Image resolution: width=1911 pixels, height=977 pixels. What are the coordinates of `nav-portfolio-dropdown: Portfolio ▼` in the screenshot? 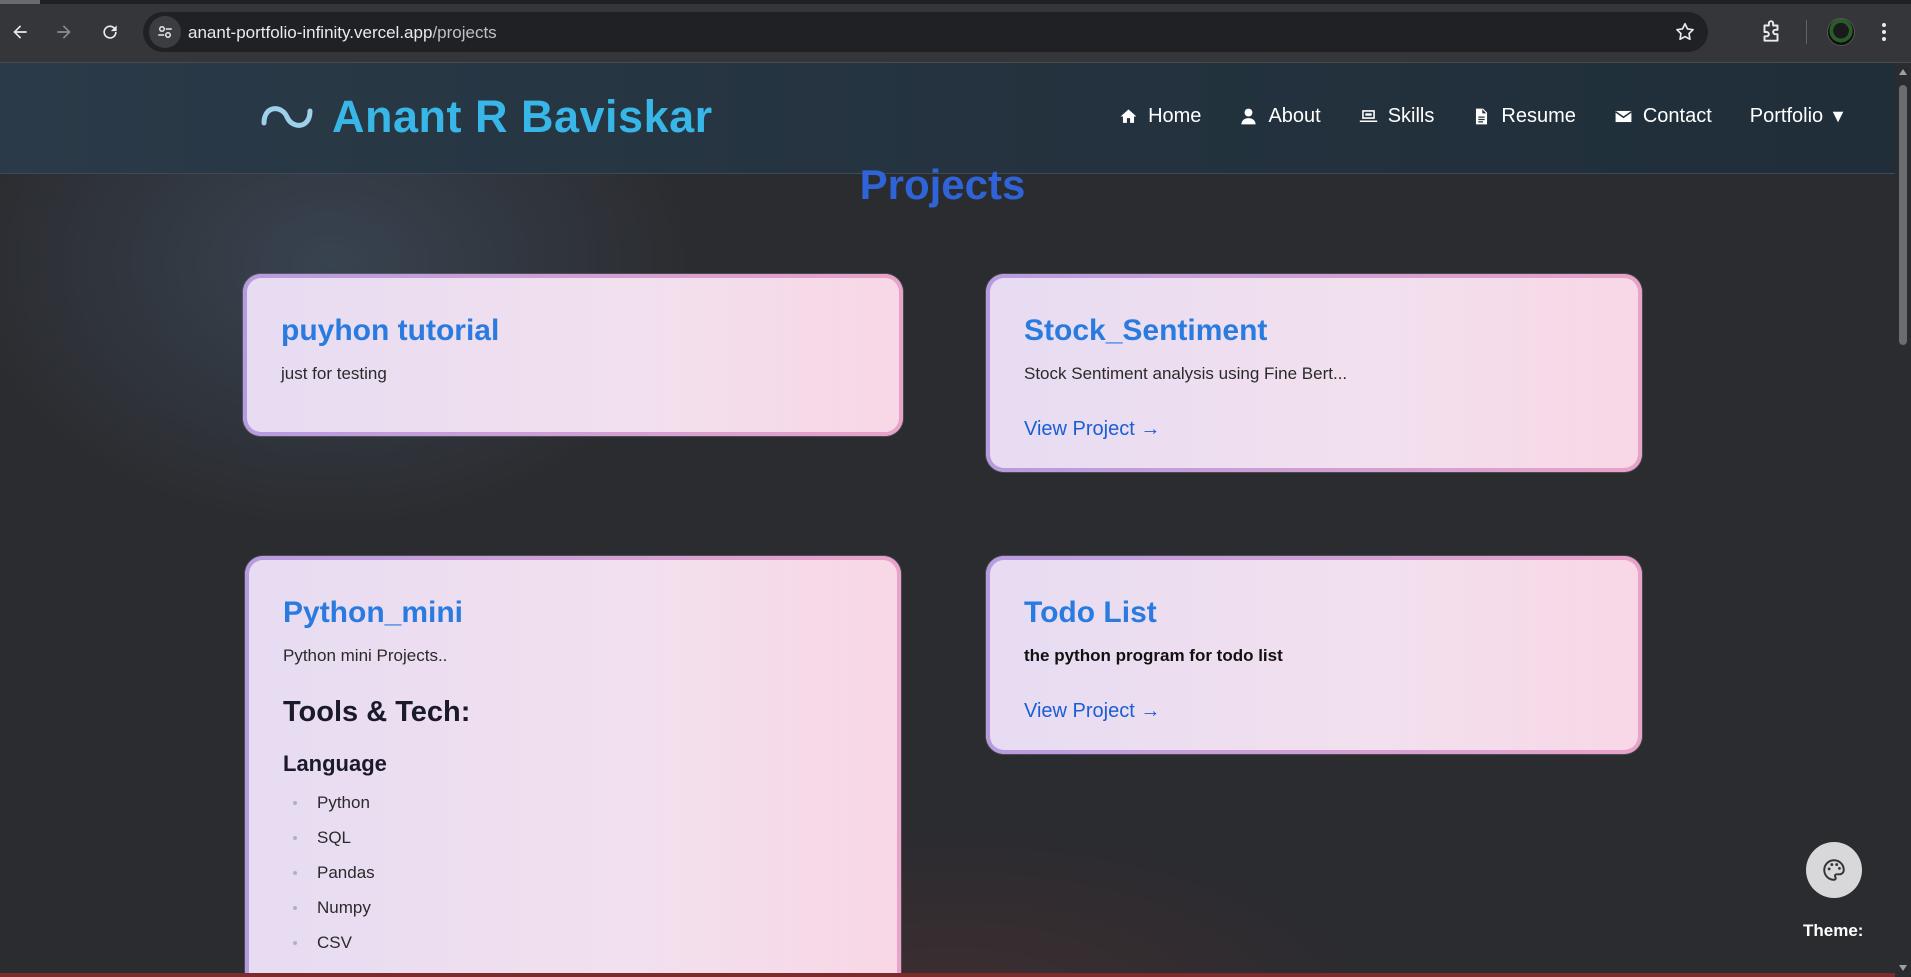 It's located at (1798, 116).